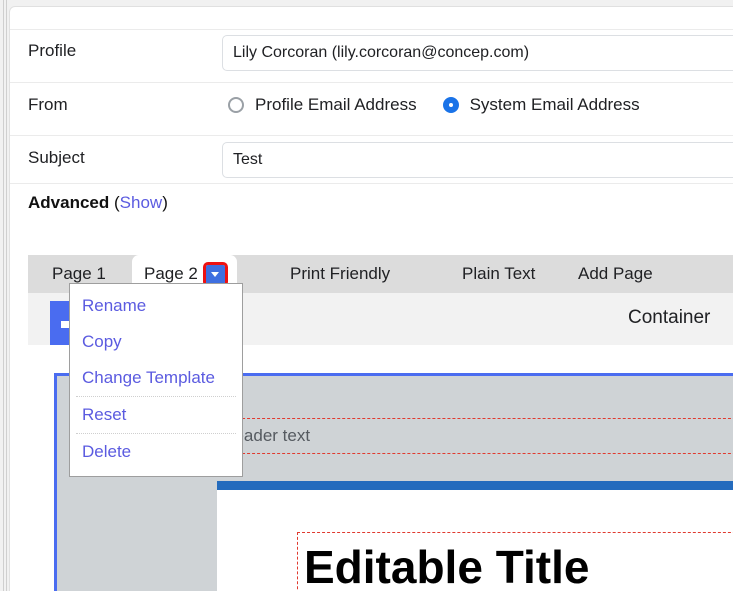 The image size is (733, 591). What do you see at coordinates (475, 436) in the screenshot?
I see `header-text-editable-region: header text` at bounding box center [475, 436].